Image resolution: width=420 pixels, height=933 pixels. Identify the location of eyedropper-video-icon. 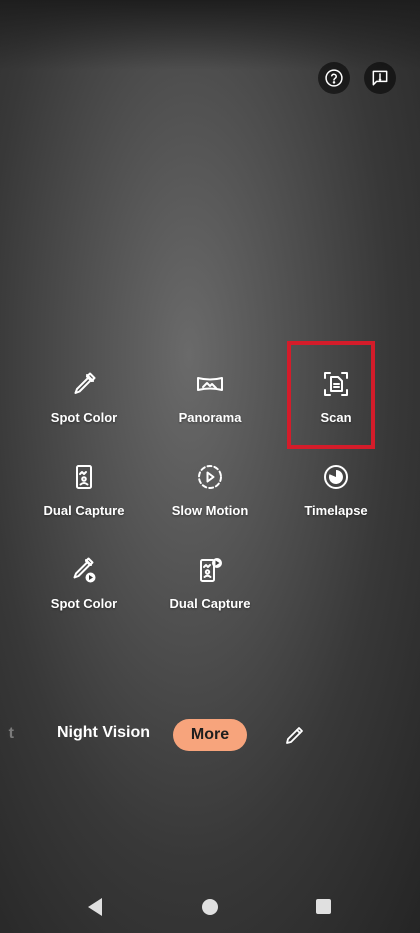
(84, 570).